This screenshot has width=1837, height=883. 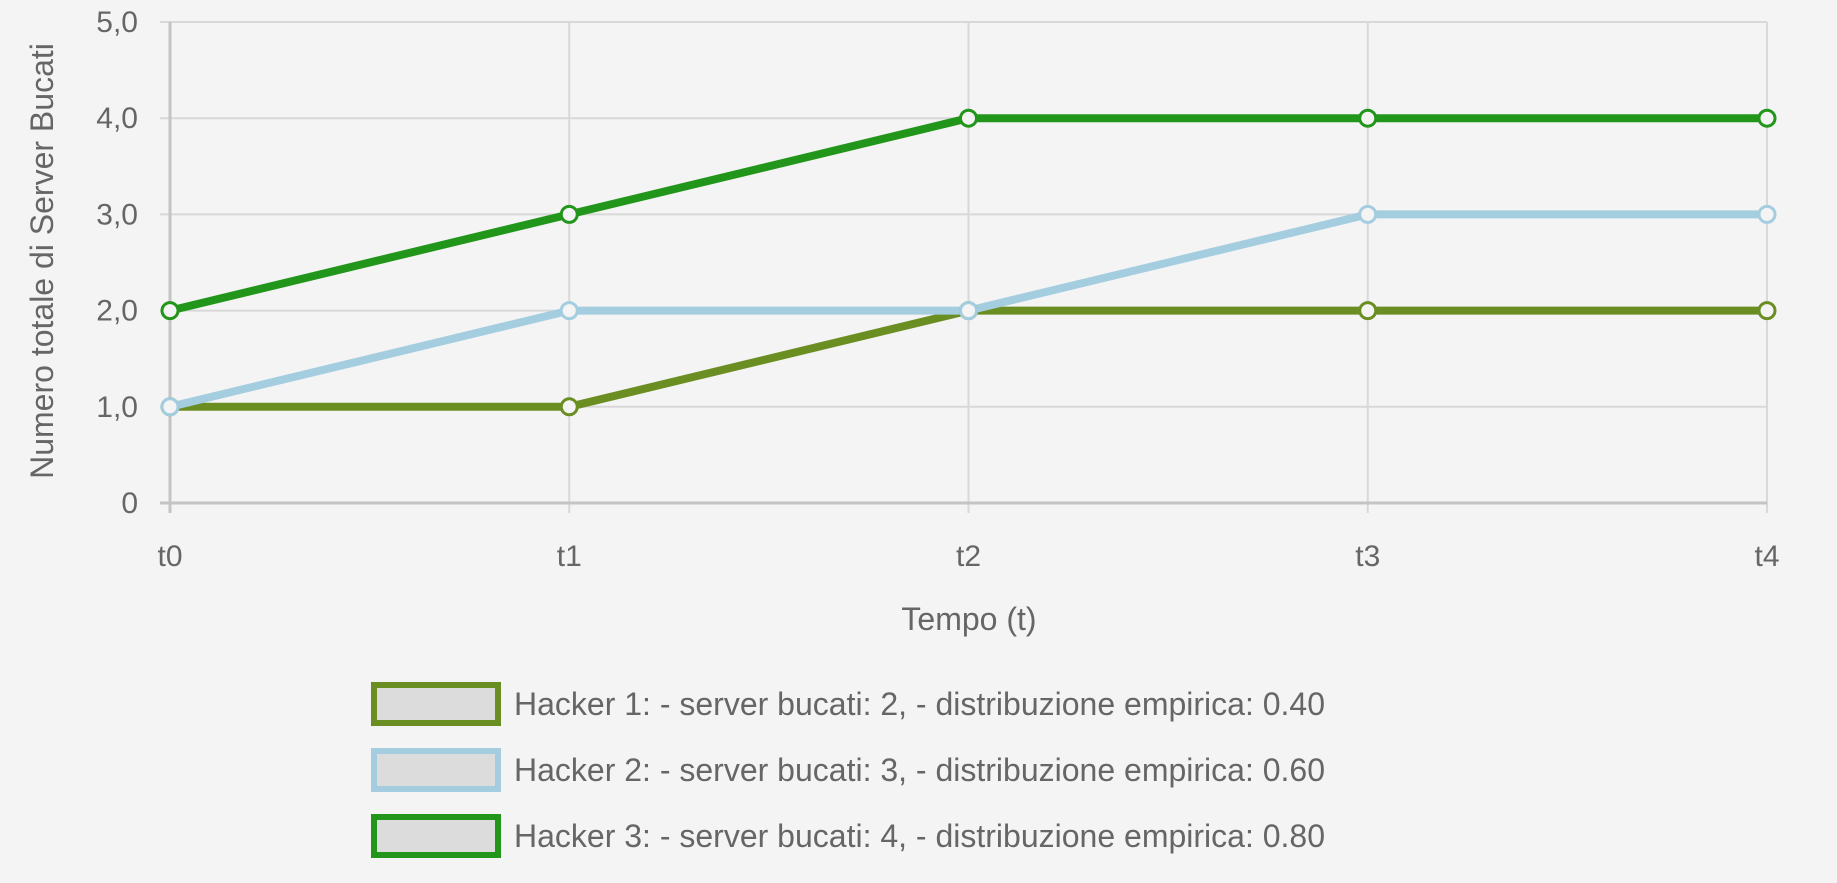 I want to click on y-tick-label: 4,0, so click(x=117, y=118).